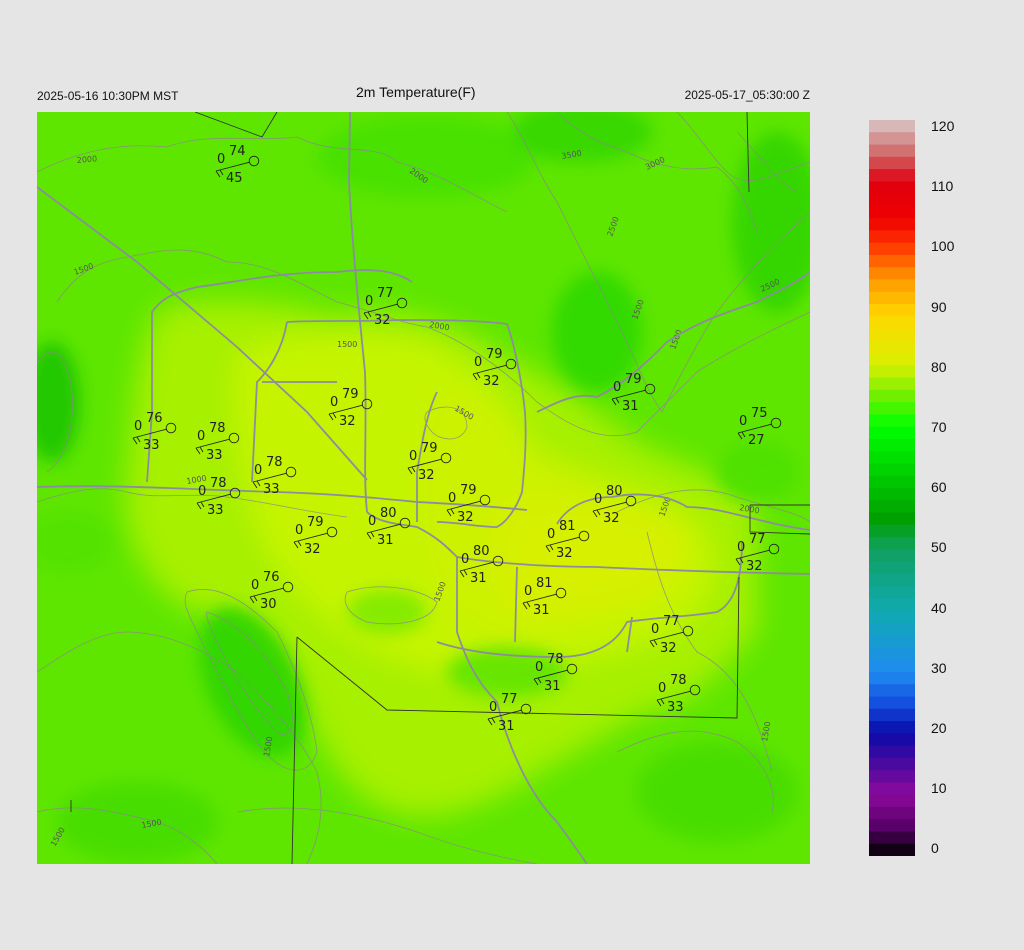 Image resolution: width=1024 pixels, height=950 pixels. Describe the element at coordinates (939, 607) in the screenshot. I see `colorbar-tick-label: 40` at that location.